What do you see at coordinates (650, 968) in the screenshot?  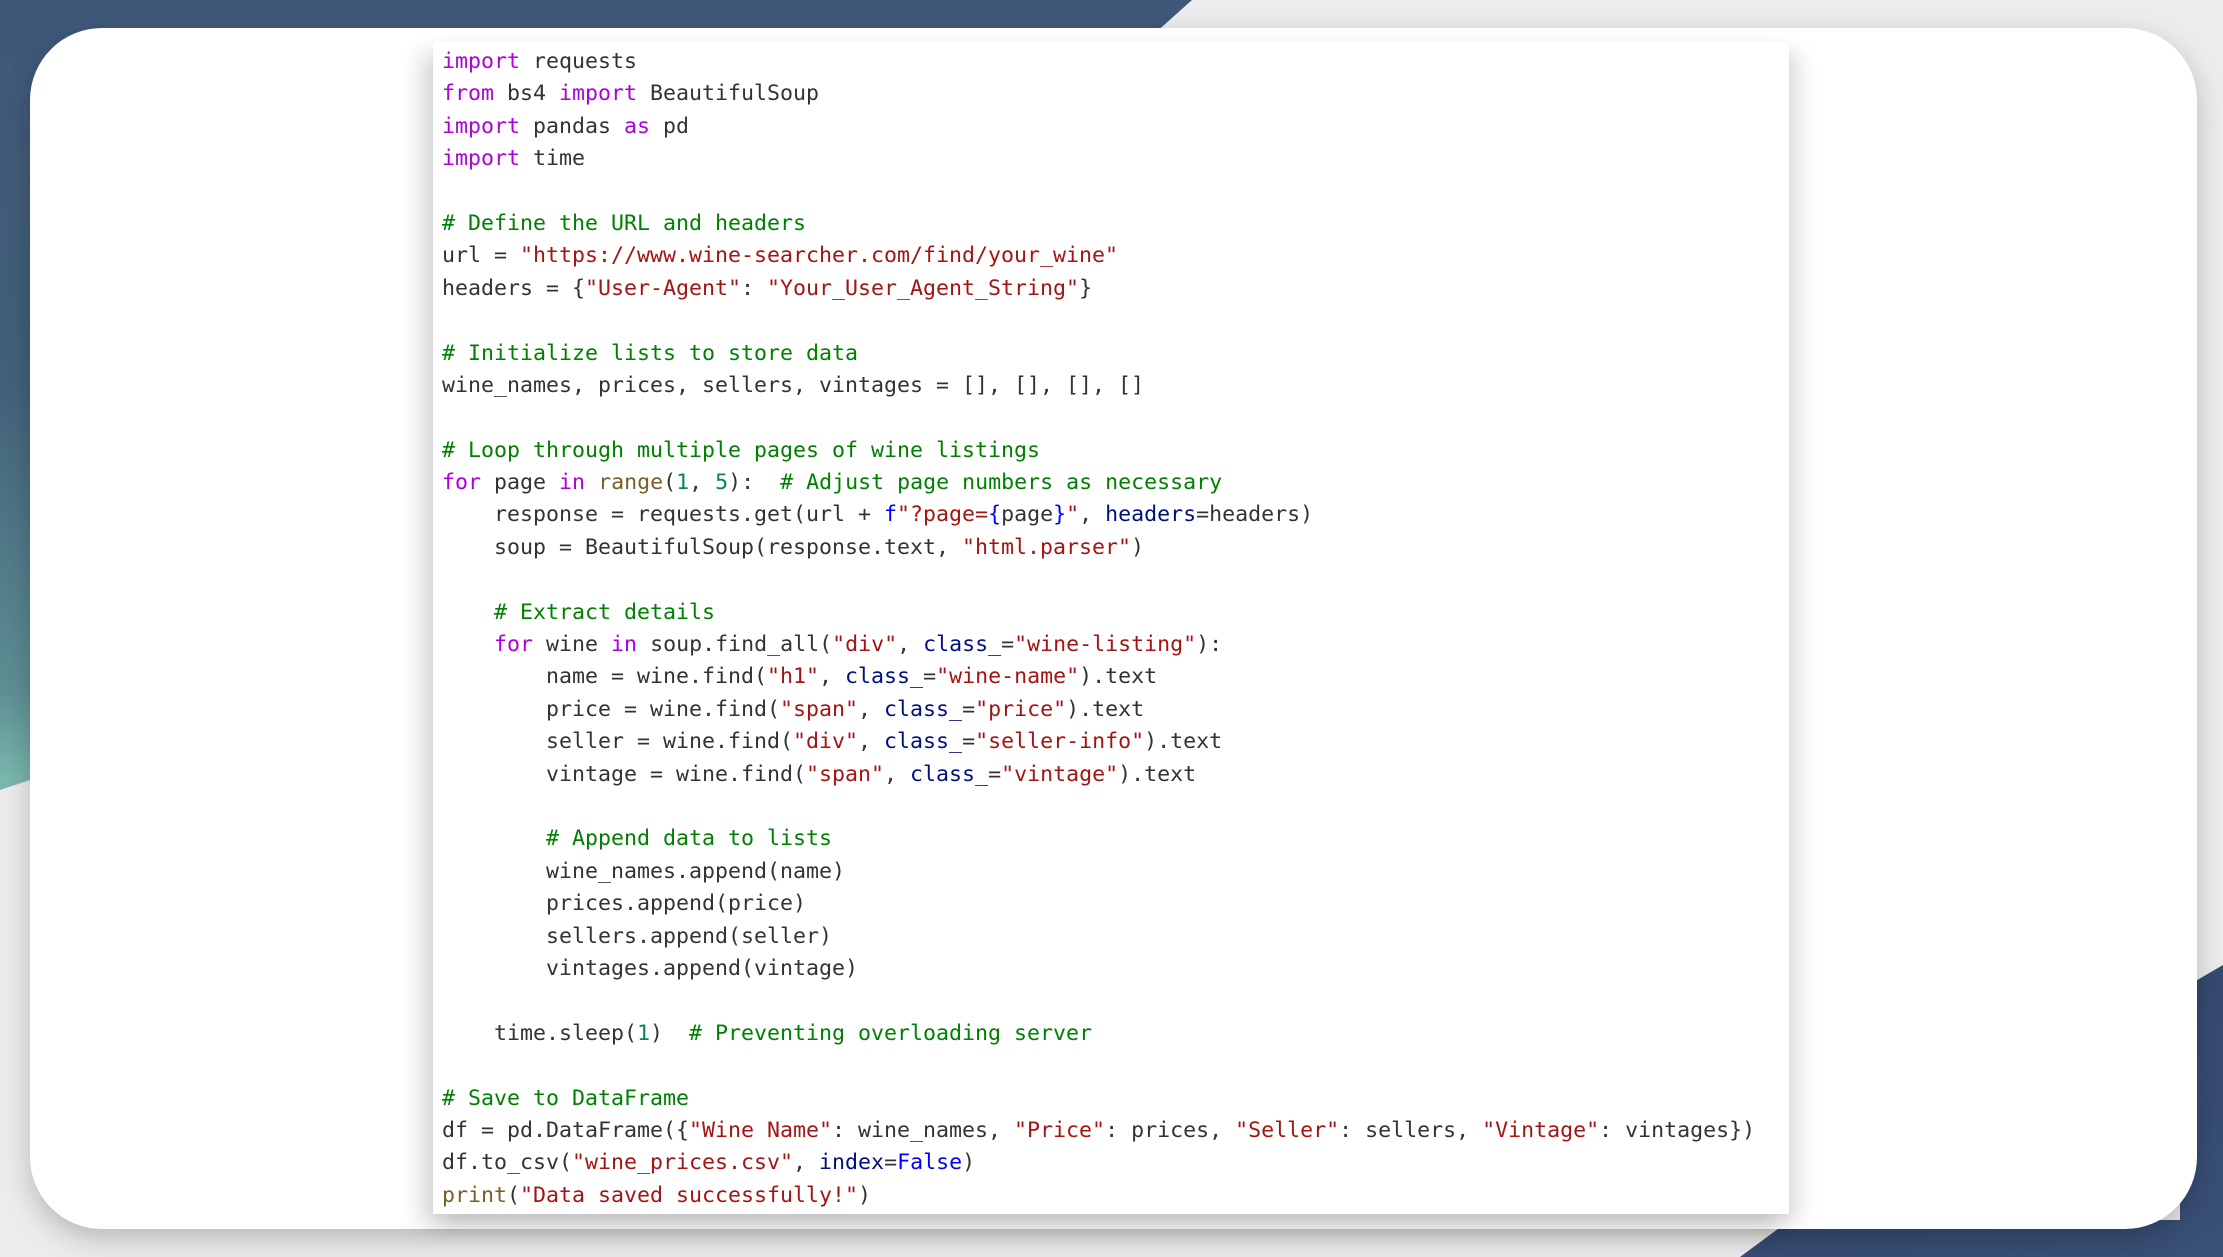 I see `token-code-text: vintages.append(vintage)` at bounding box center [650, 968].